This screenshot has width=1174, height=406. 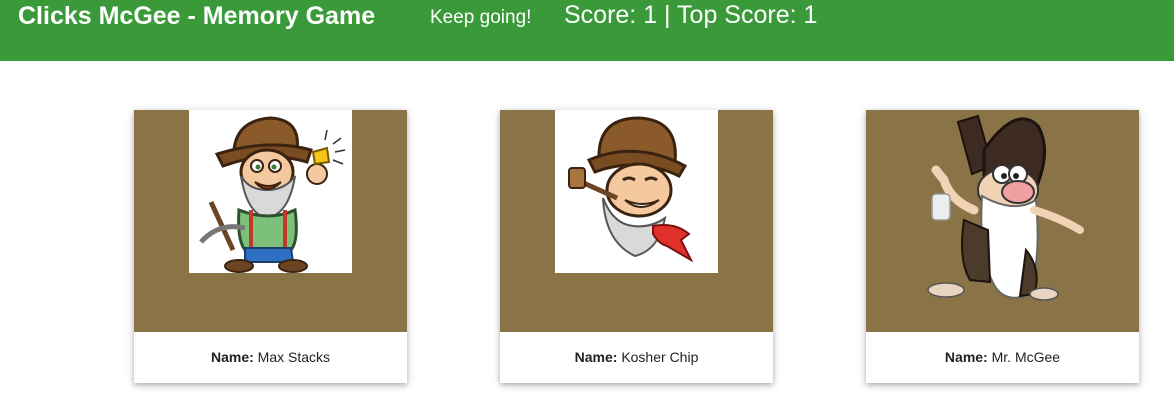 I want to click on card-caption: Name: Mr. McGee, so click(x=1002, y=357).